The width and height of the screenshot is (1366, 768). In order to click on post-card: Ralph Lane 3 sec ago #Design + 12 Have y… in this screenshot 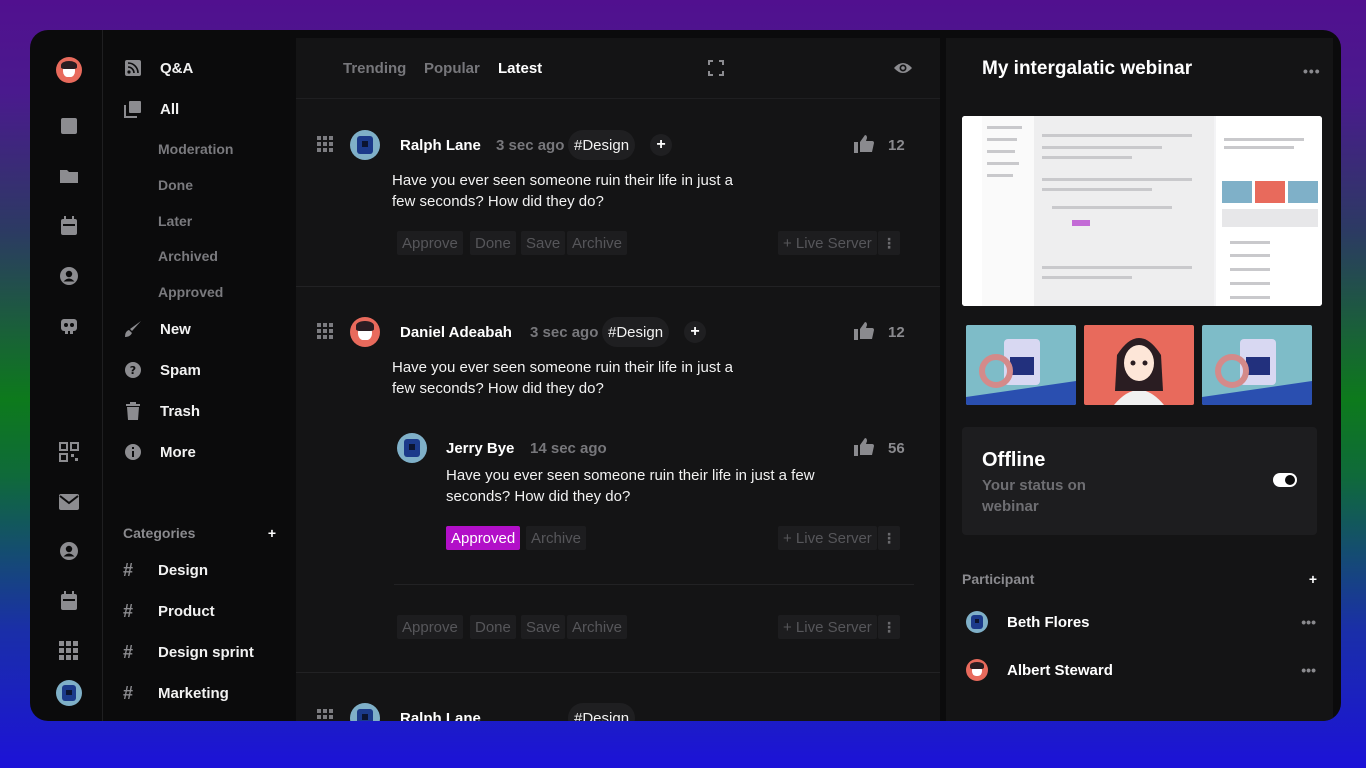, I will do `click(618, 193)`.